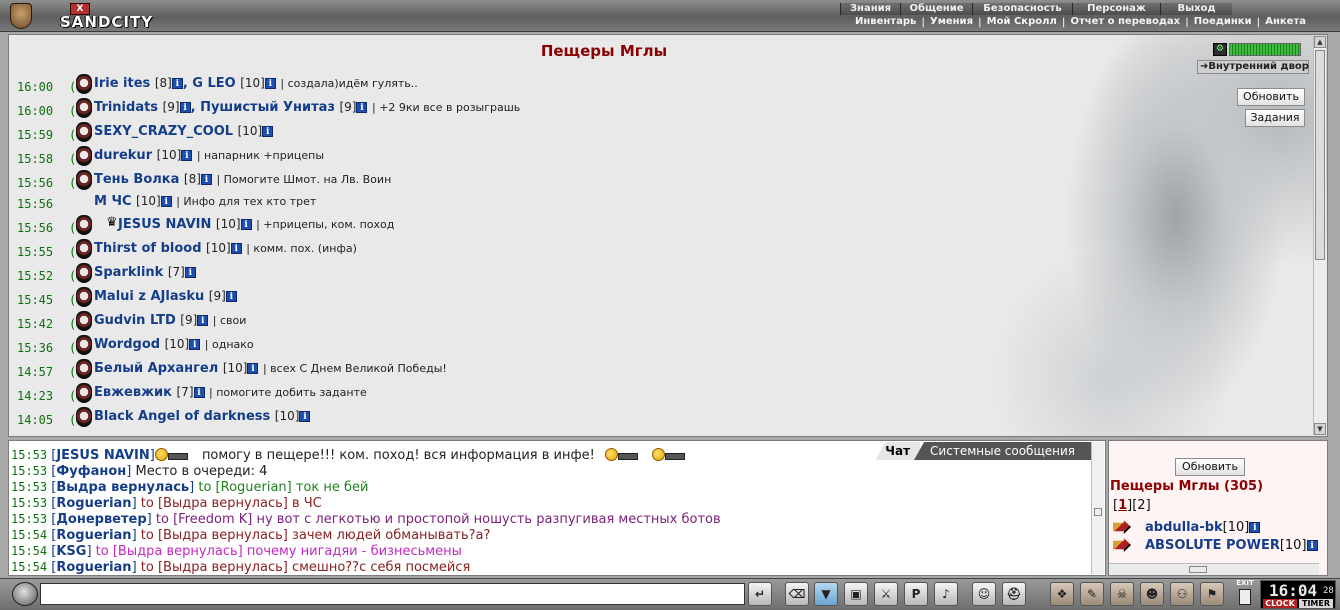  What do you see at coordinates (122, 487) in the screenshot?
I see `chat-author: Выдра вернулась` at bounding box center [122, 487].